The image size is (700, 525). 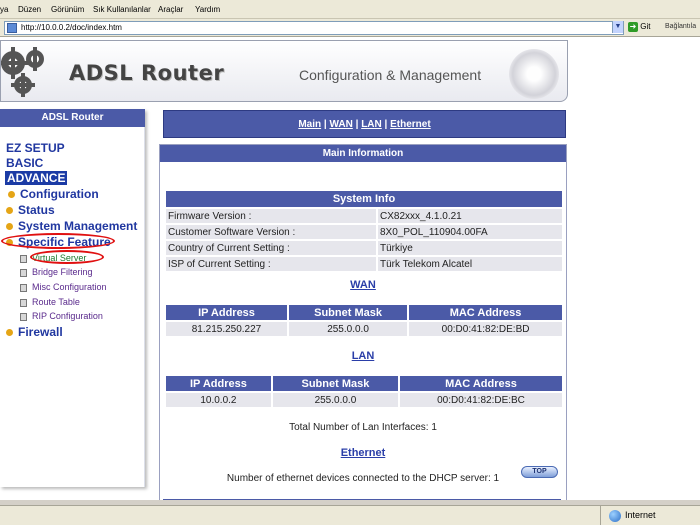 I want to click on nav-status: Status, so click(x=30, y=210).